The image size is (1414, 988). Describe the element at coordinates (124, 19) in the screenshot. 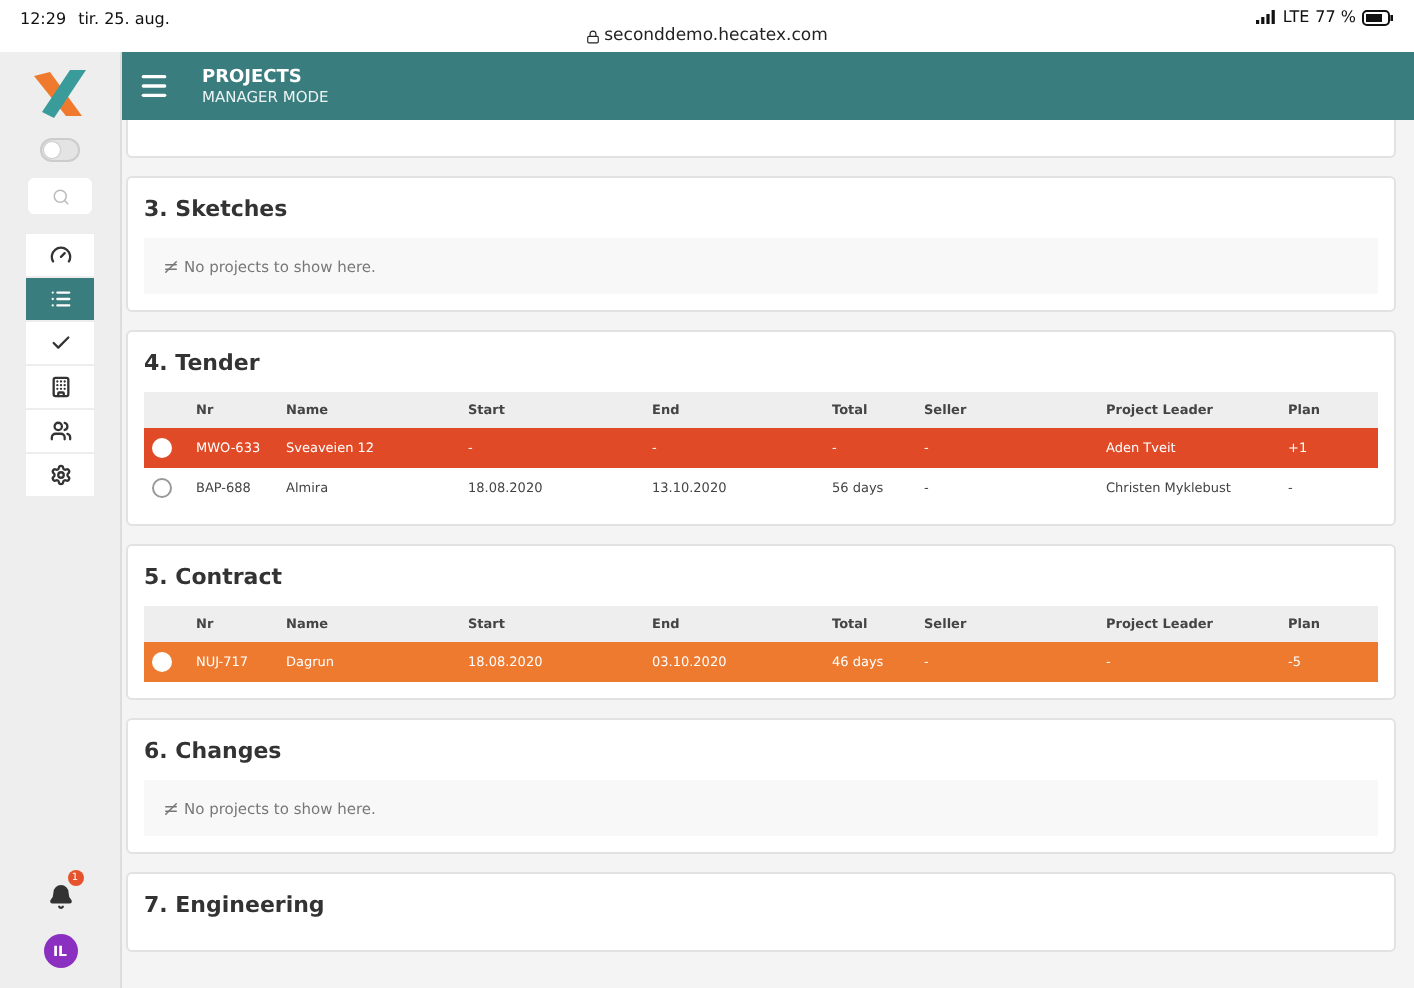

I see `date-text: tir. 25. aug.` at that location.